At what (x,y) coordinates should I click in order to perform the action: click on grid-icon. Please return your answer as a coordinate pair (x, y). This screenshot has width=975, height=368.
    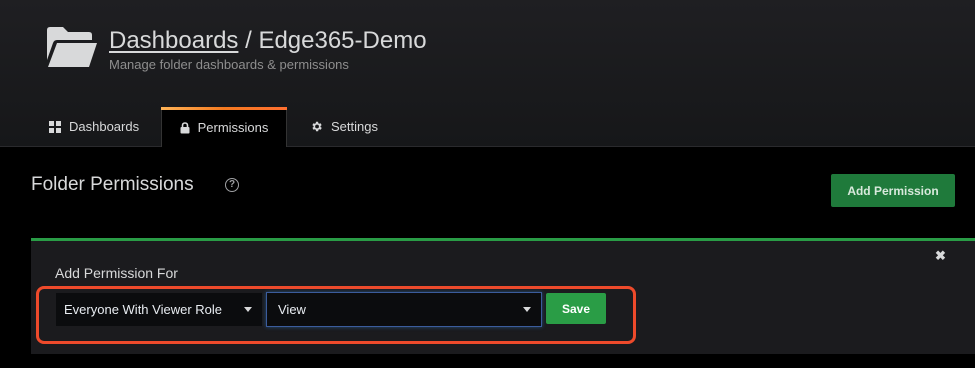
    Looking at the image, I should click on (55, 126).